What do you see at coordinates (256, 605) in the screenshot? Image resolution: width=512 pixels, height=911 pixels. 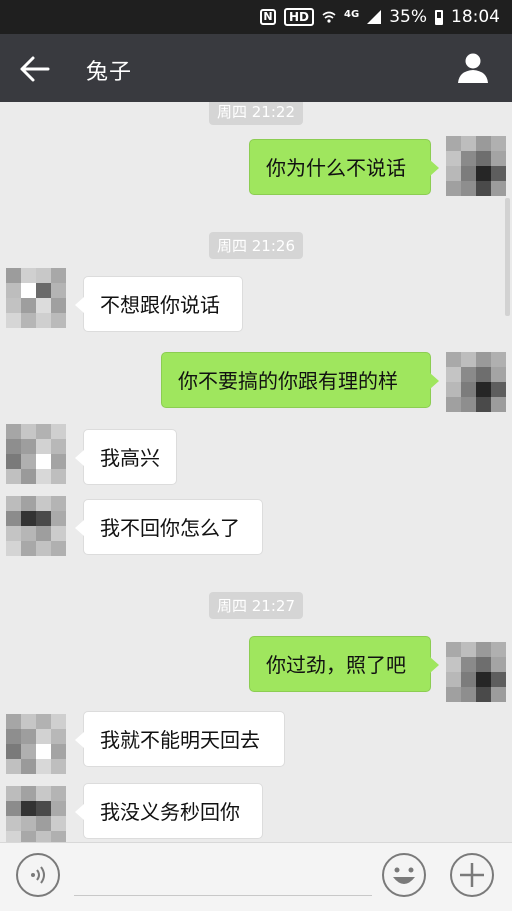 I see `timestamp: 周四 21:27` at bounding box center [256, 605].